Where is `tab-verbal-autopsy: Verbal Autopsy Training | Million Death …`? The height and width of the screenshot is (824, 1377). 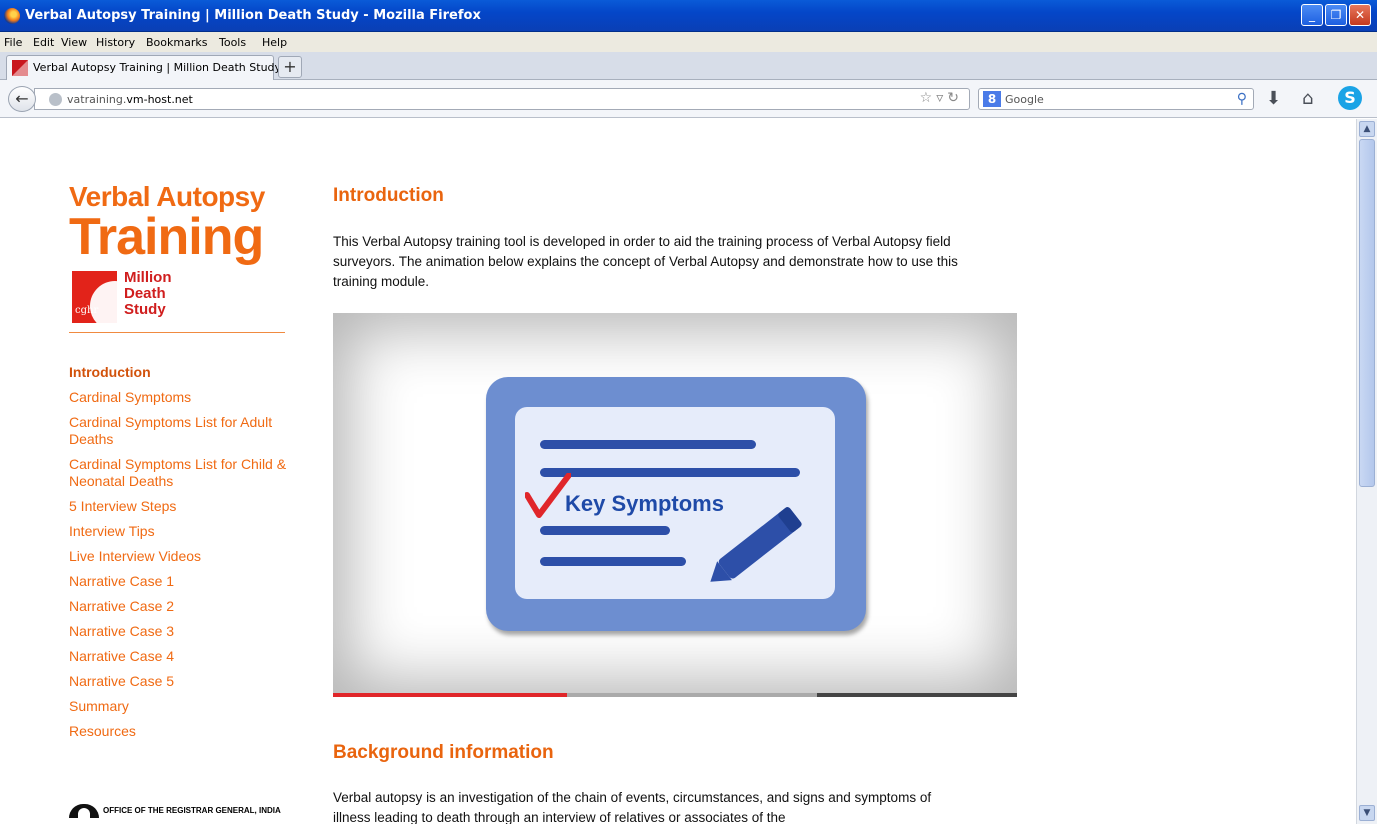
tab-verbal-autopsy: Verbal Autopsy Training | Million Death … is located at coordinates (143, 67).